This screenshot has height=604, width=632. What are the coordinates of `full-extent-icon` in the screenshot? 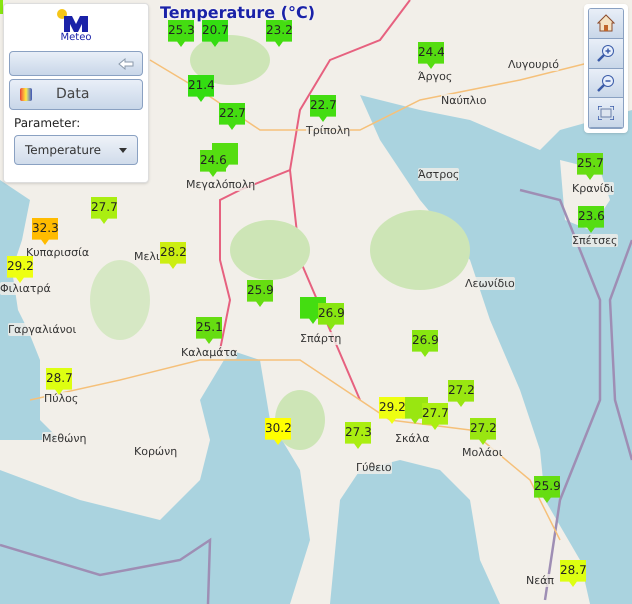 It's located at (606, 113).